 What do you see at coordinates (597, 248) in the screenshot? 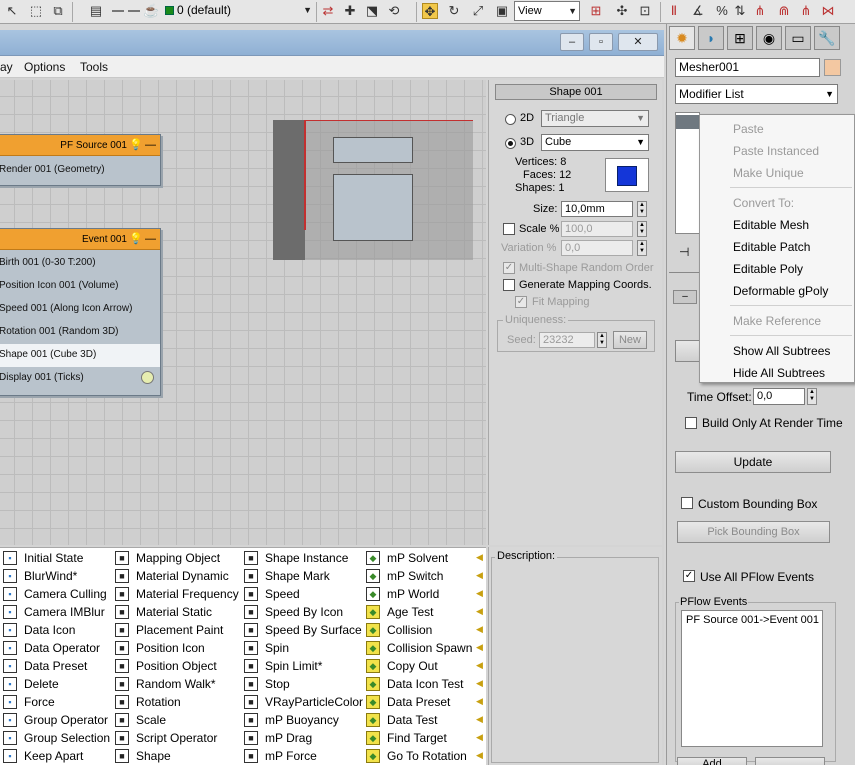
I see `variation-field: 0,0` at bounding box center [597, 248].